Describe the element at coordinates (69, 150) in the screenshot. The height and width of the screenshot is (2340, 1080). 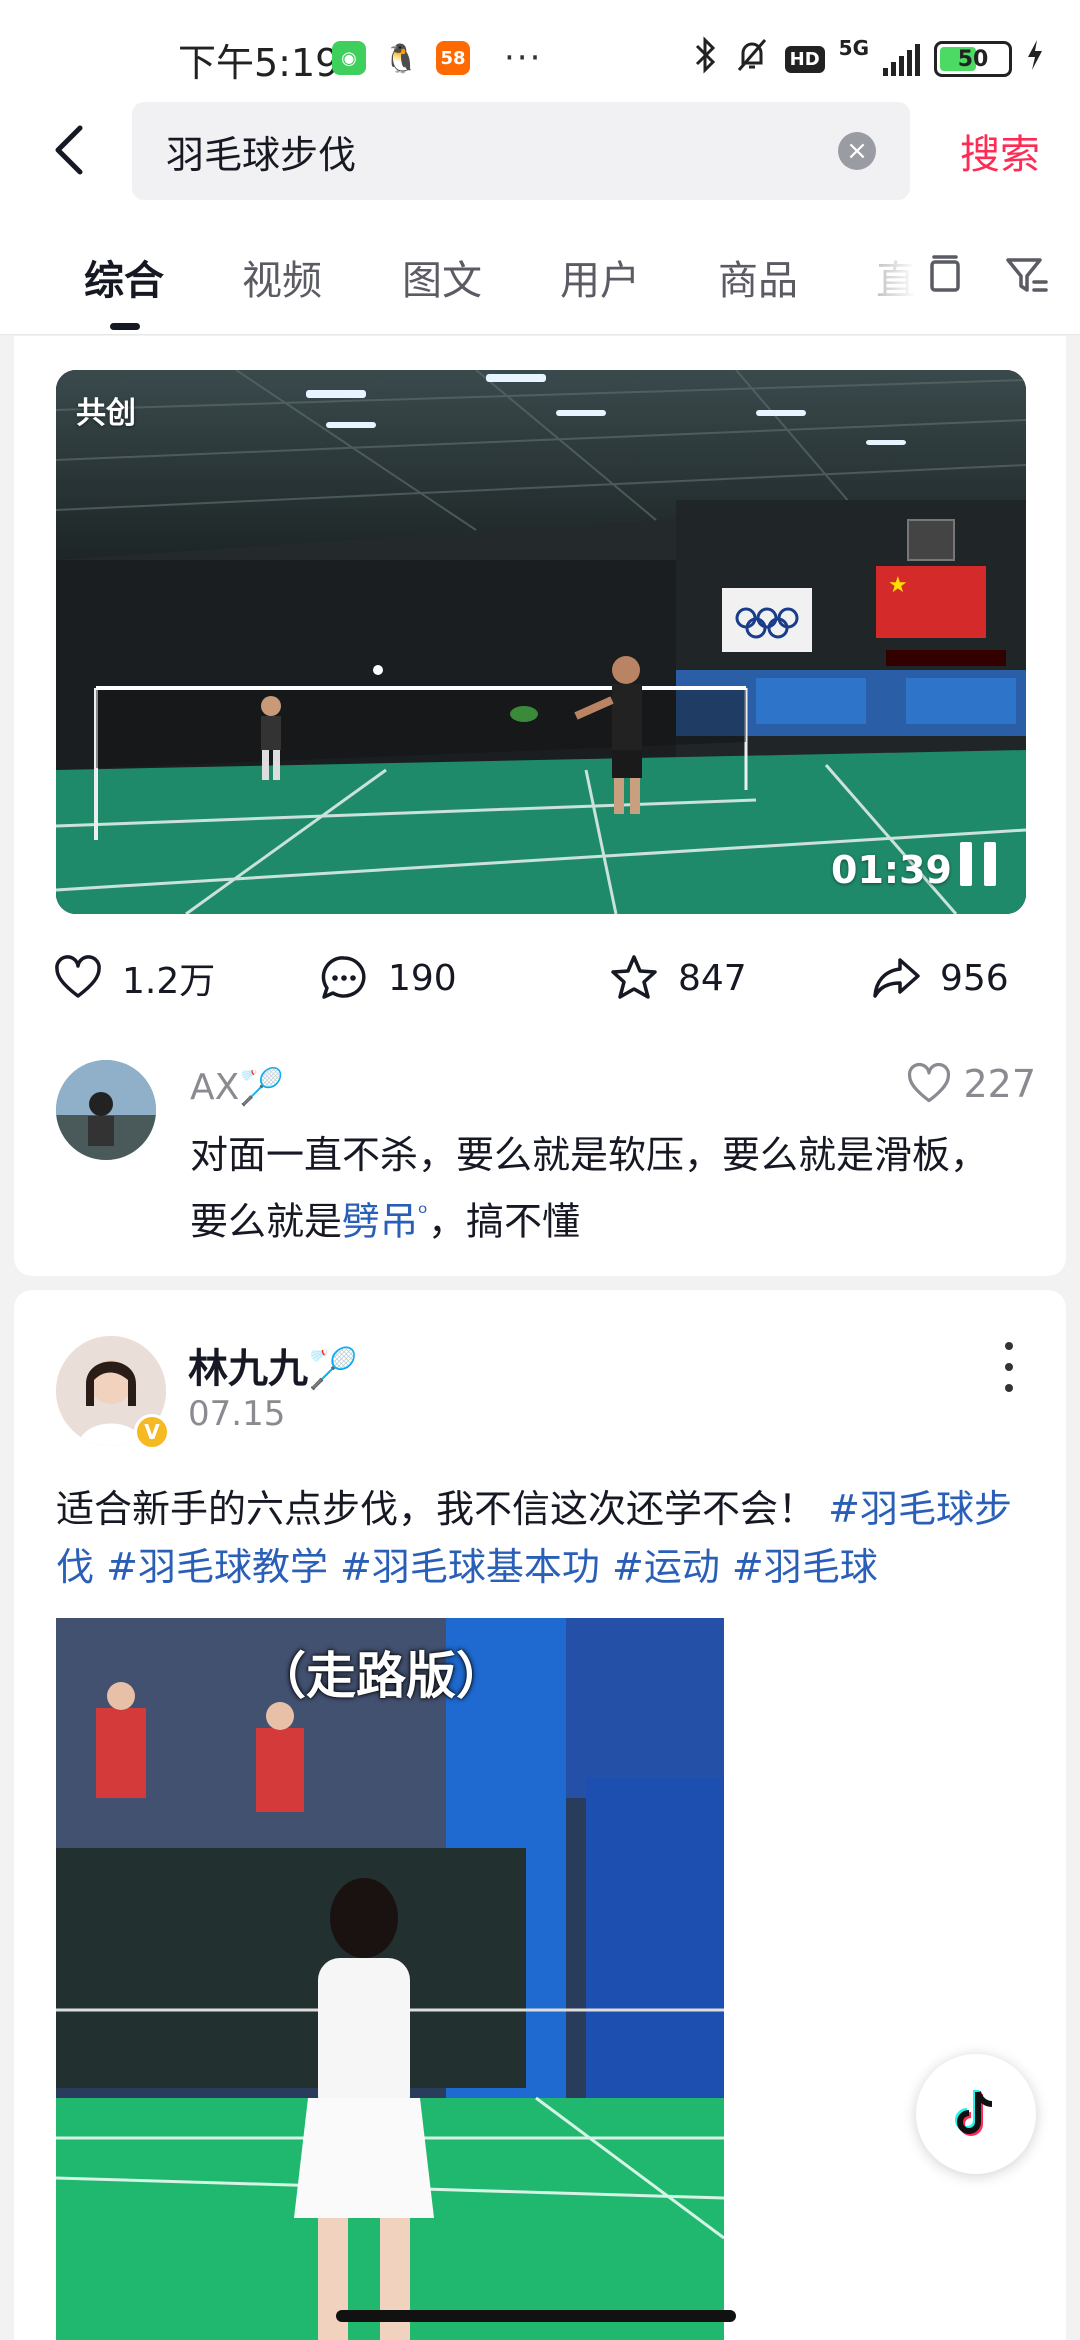
I see `chevron-left-icon` at that location.